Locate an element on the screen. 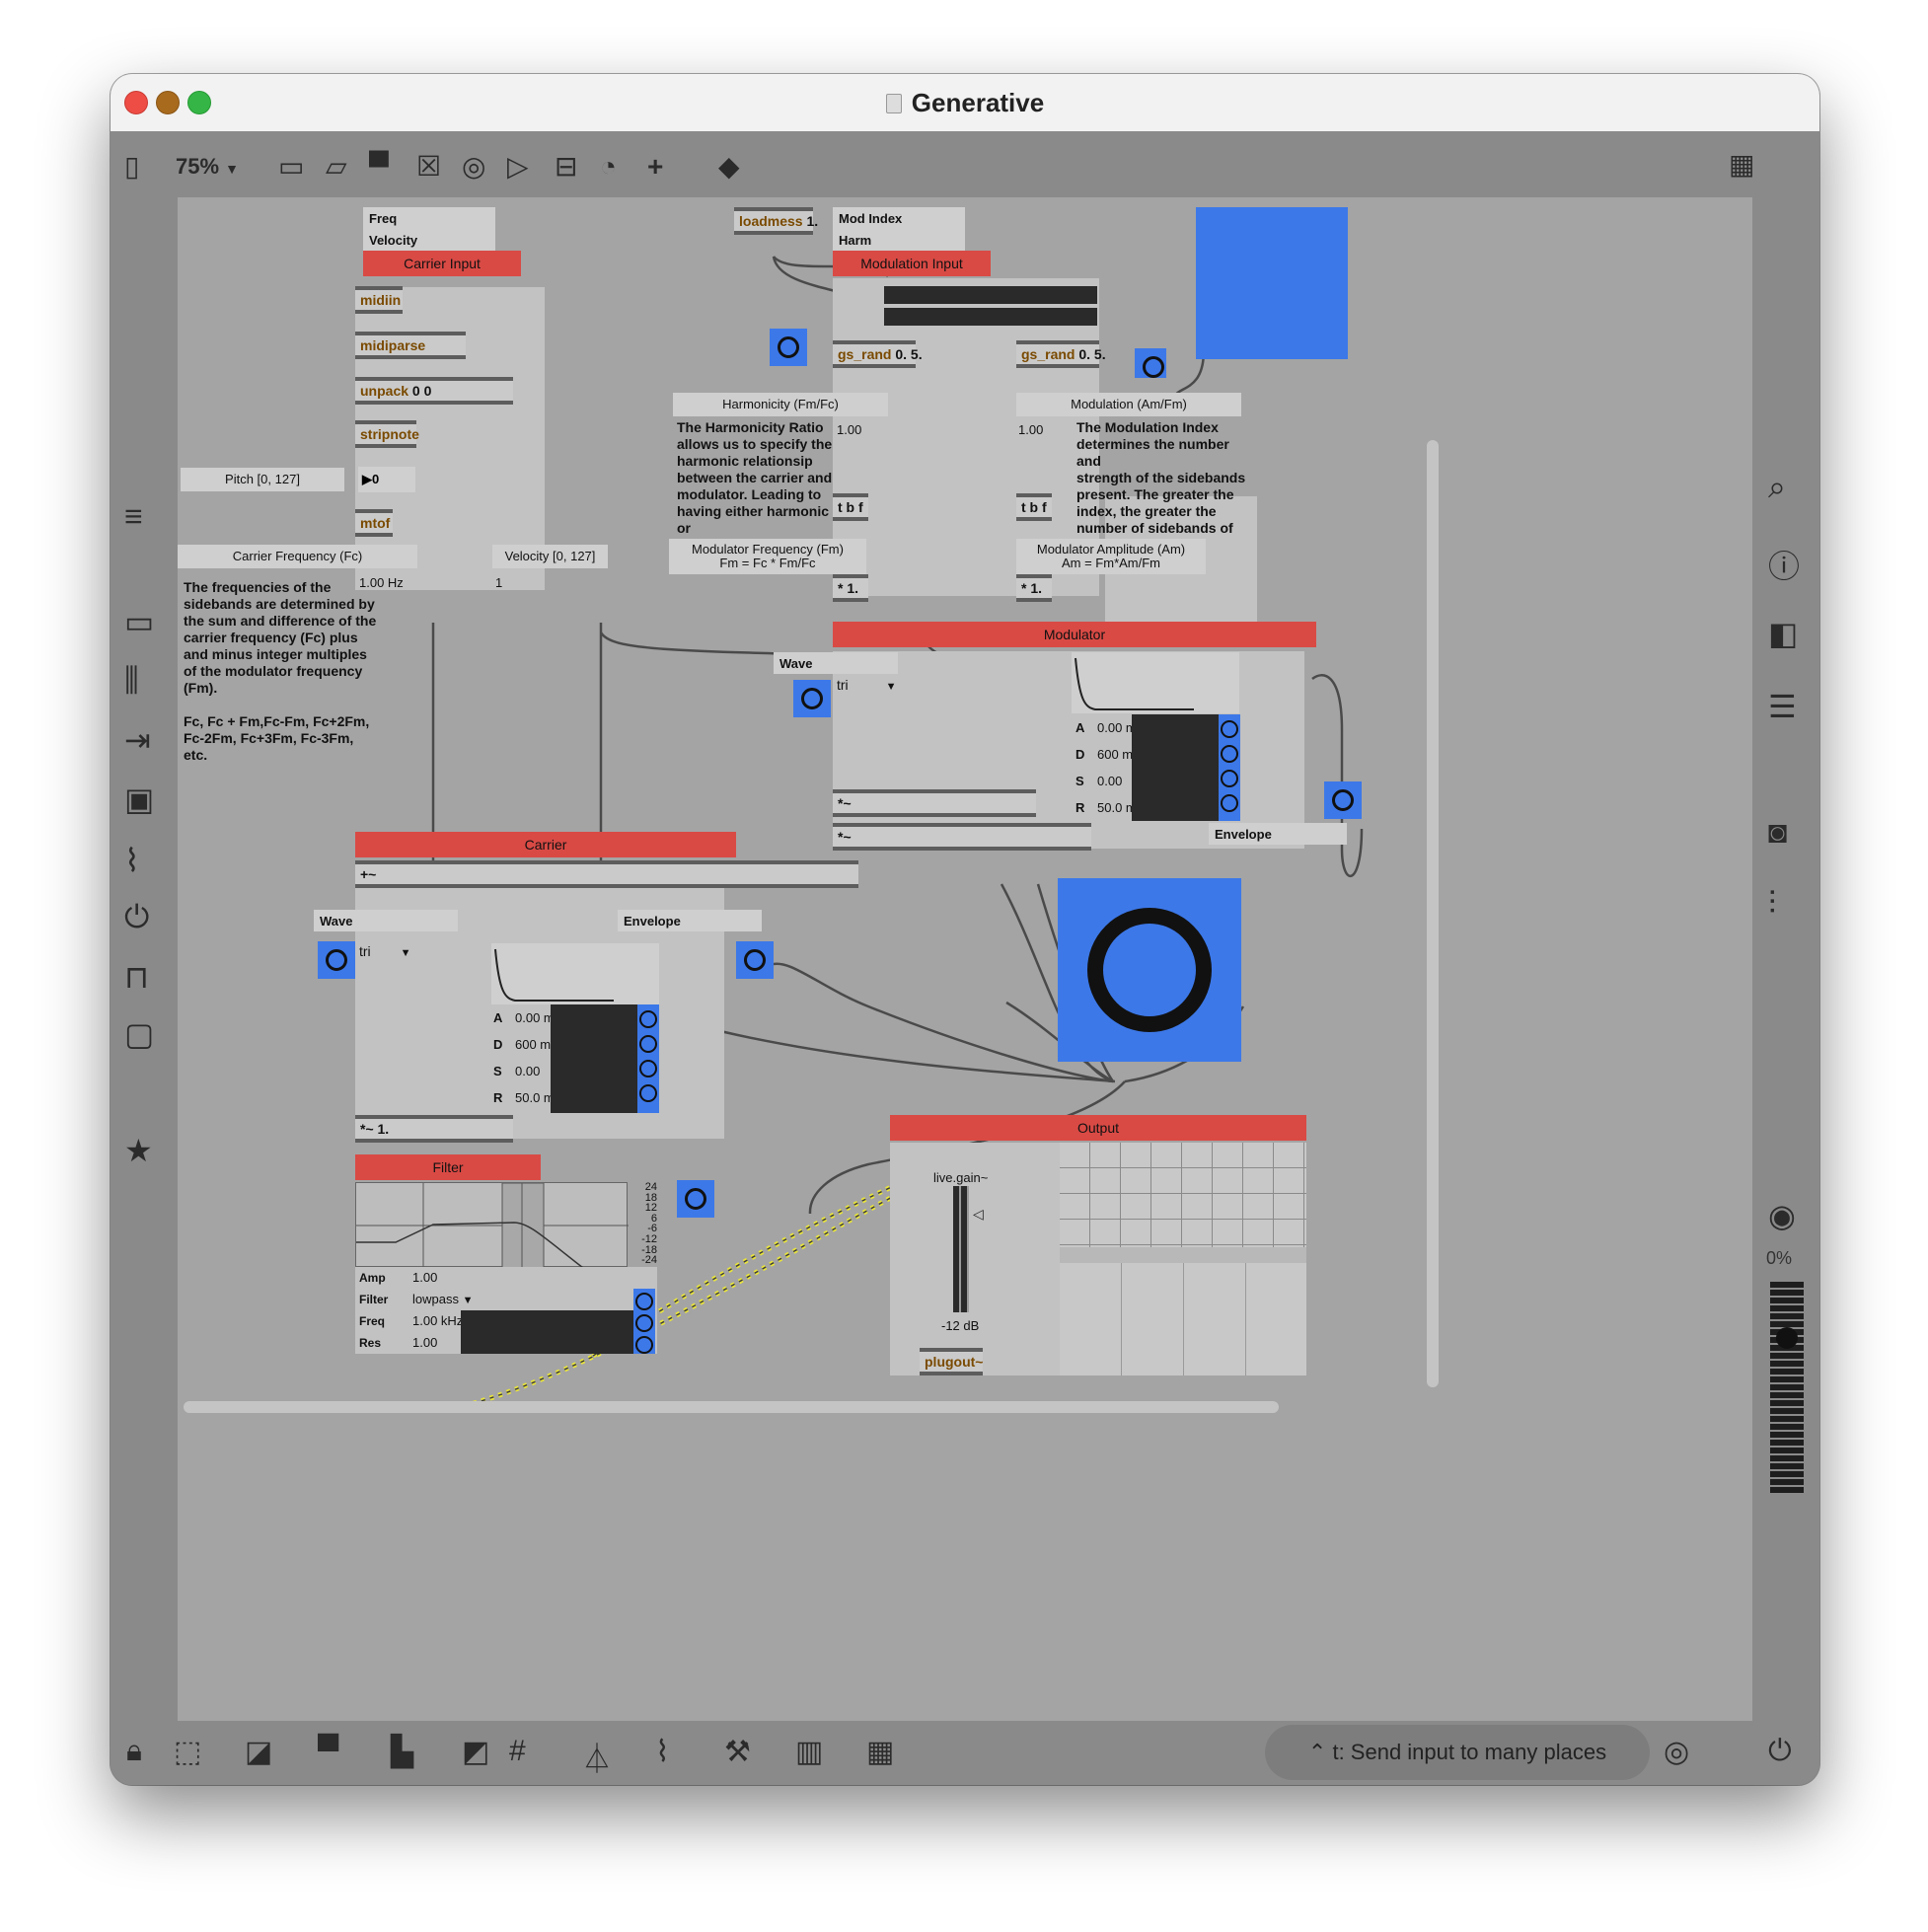 Image resolution: width=1928 pixels, height=1932 pixels. toggle-icon: ☒ is located at coordinates (428, 167).